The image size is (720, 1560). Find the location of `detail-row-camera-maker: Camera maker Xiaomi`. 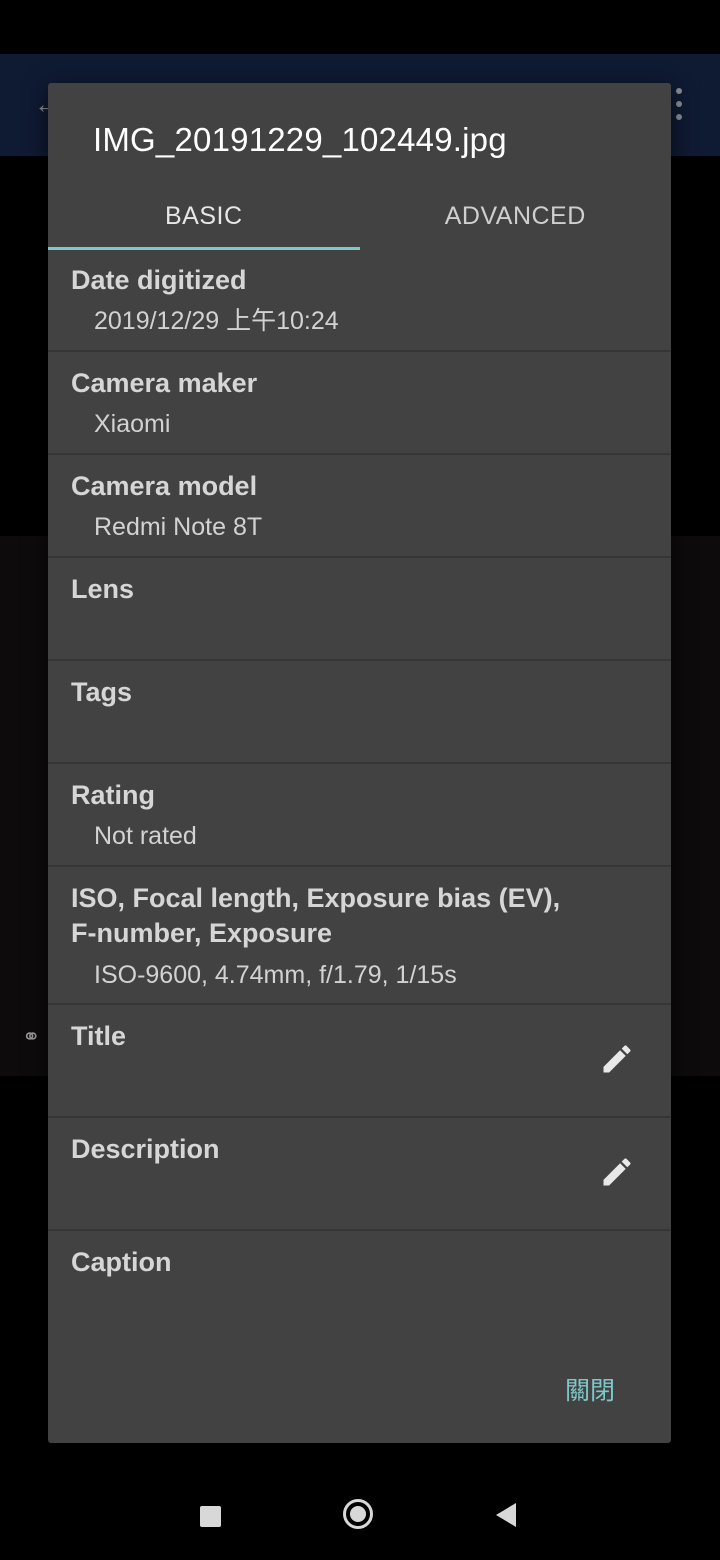

detail-row-camera-maker: Camera maker Xiaomi is located at coordinates (359, 403).